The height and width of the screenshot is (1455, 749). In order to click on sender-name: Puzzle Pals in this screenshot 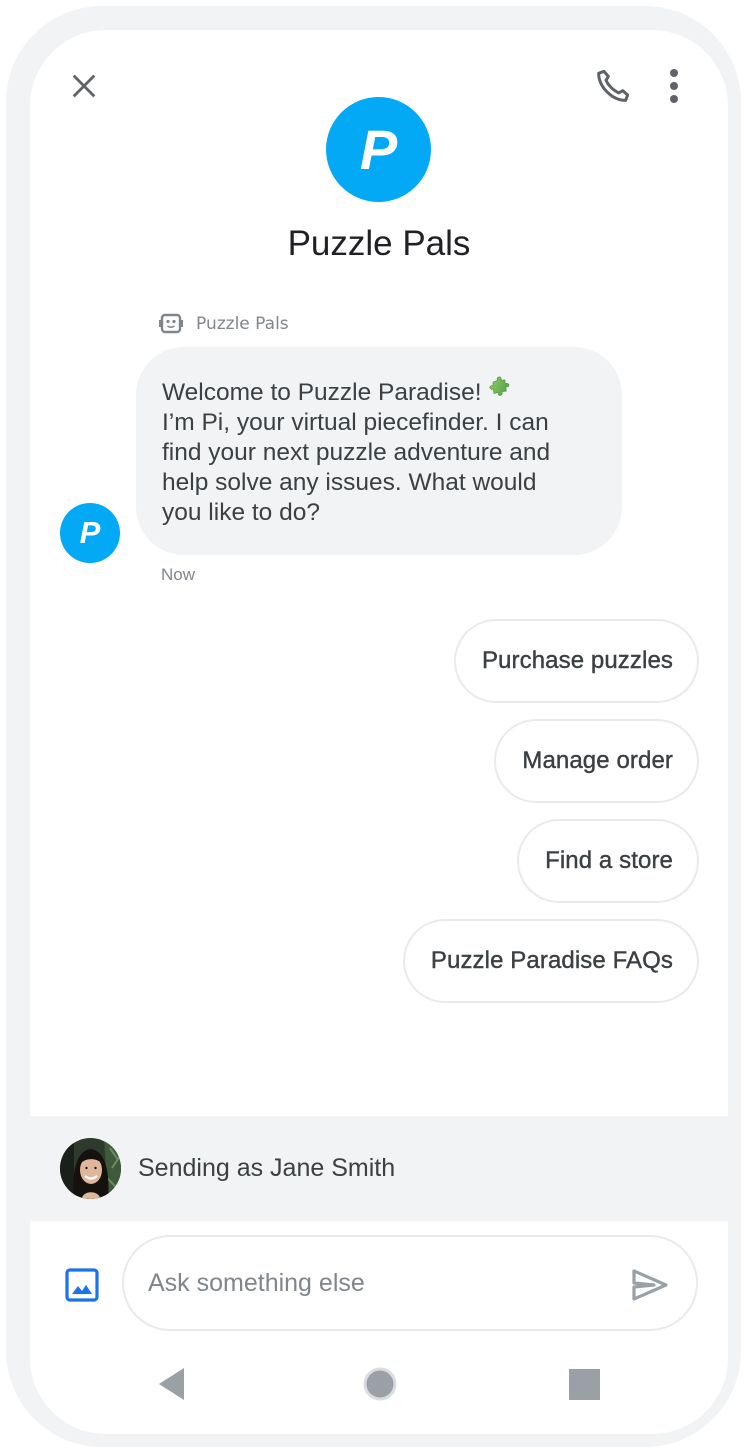, I will do `click(242, 324)`.